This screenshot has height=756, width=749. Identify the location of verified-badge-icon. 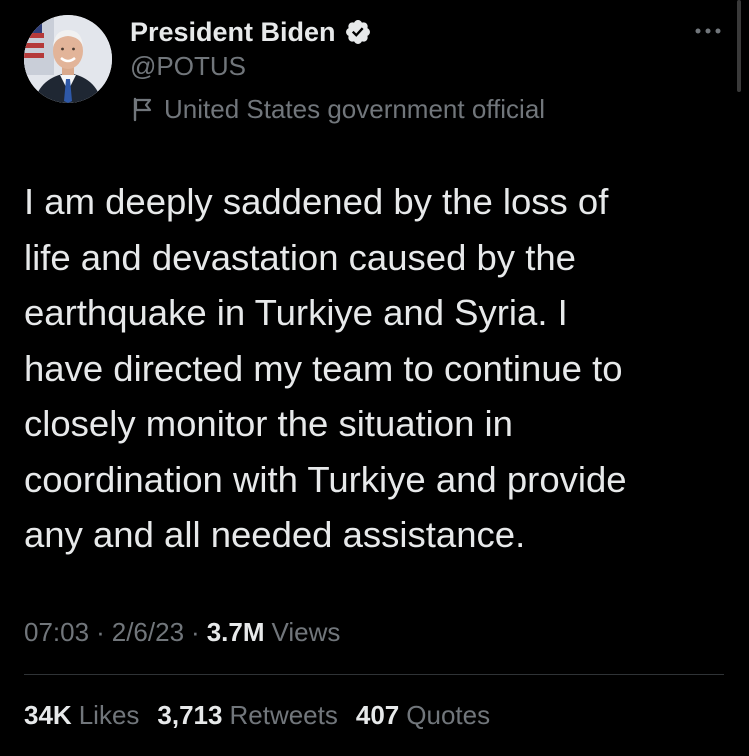
(358, 32).